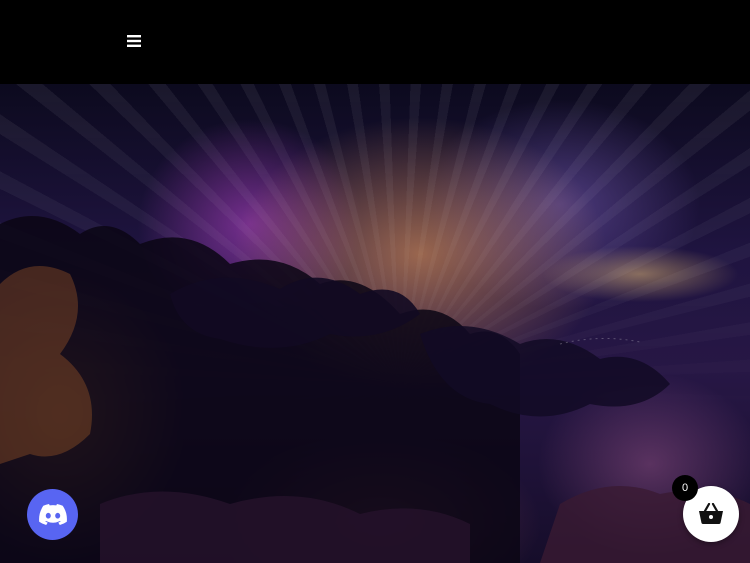 This screenshot has height=563, width=750. I want to click on menu-button, so click(134, 41).